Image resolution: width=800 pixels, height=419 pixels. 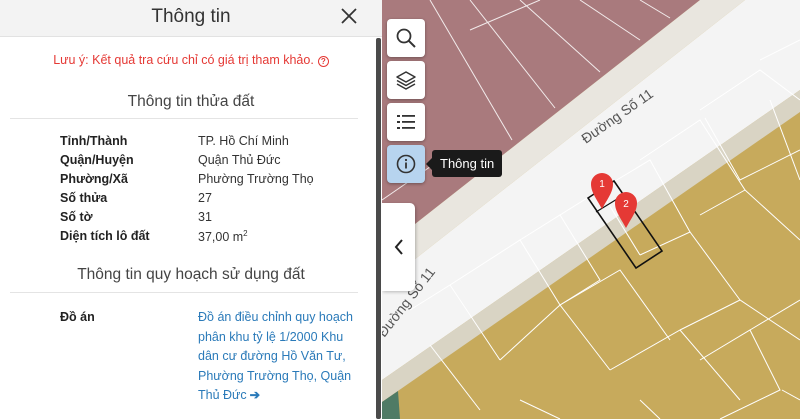 I want to click on map-info-button, so click(x=406, y=164).